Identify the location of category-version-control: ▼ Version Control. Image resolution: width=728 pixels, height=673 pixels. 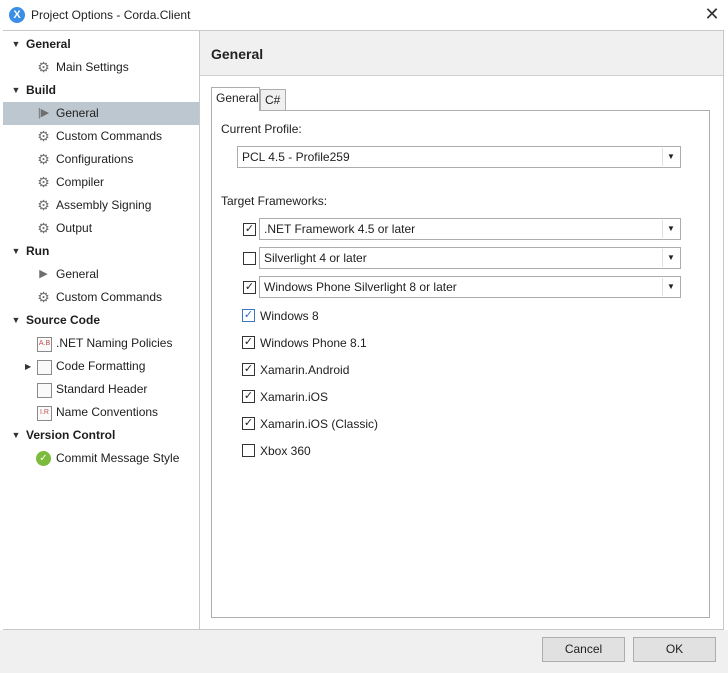
(101, 435).